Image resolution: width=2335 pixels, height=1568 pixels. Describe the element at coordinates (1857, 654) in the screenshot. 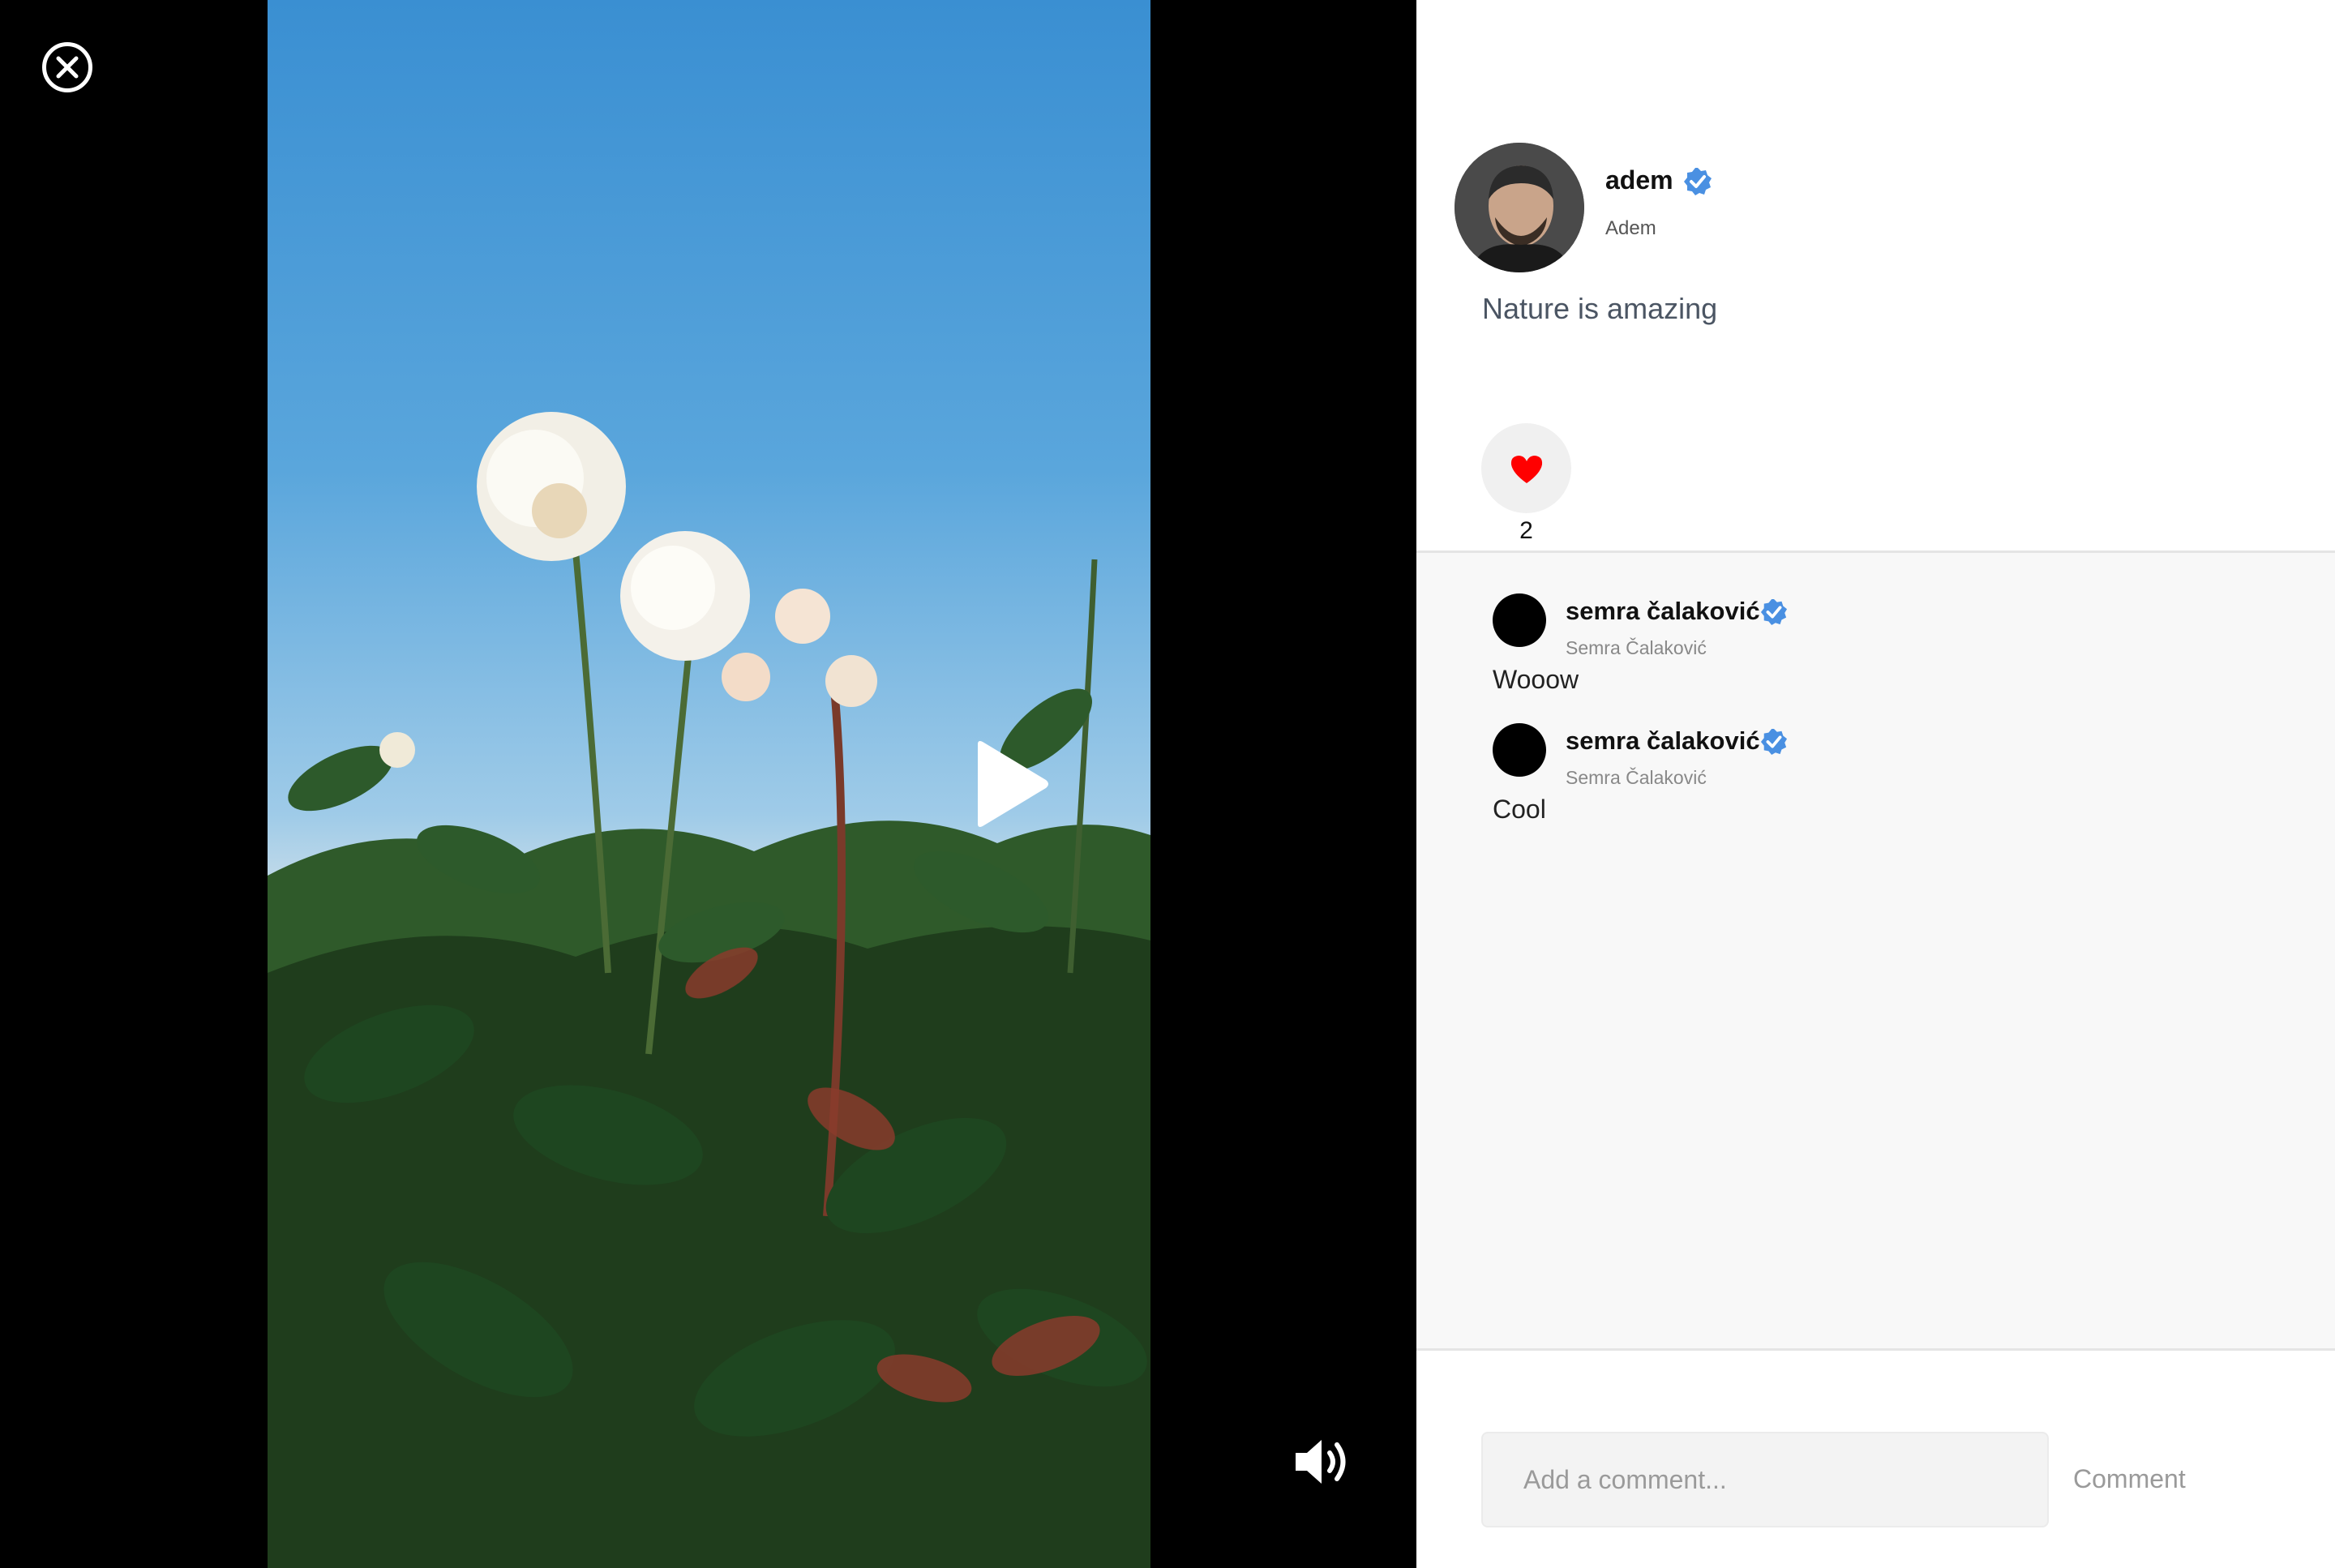

I see `comment-item: semra čalaković Semra Čalaković Wooow` at that location.